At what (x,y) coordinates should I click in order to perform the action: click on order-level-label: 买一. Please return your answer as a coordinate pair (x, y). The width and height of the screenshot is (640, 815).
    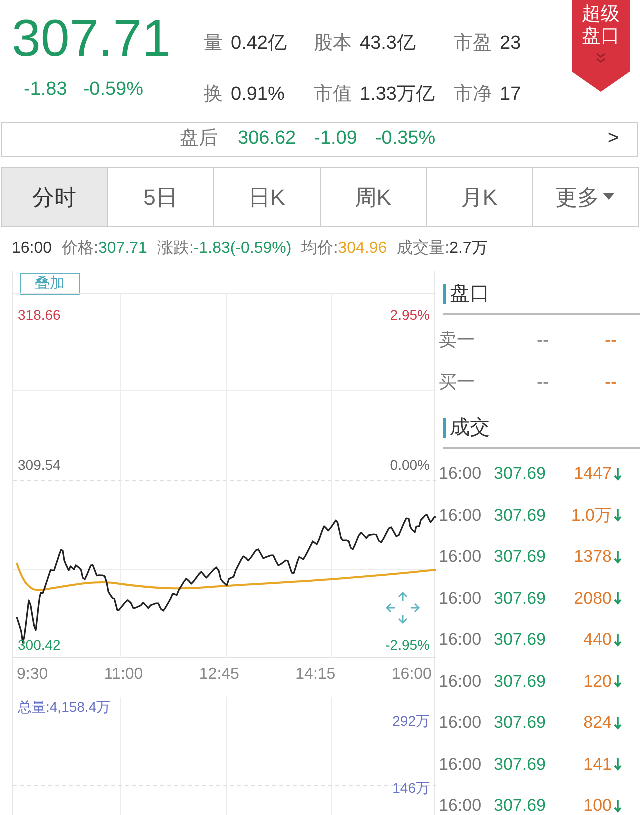
    Looking at the image, I should click on (457, 382).